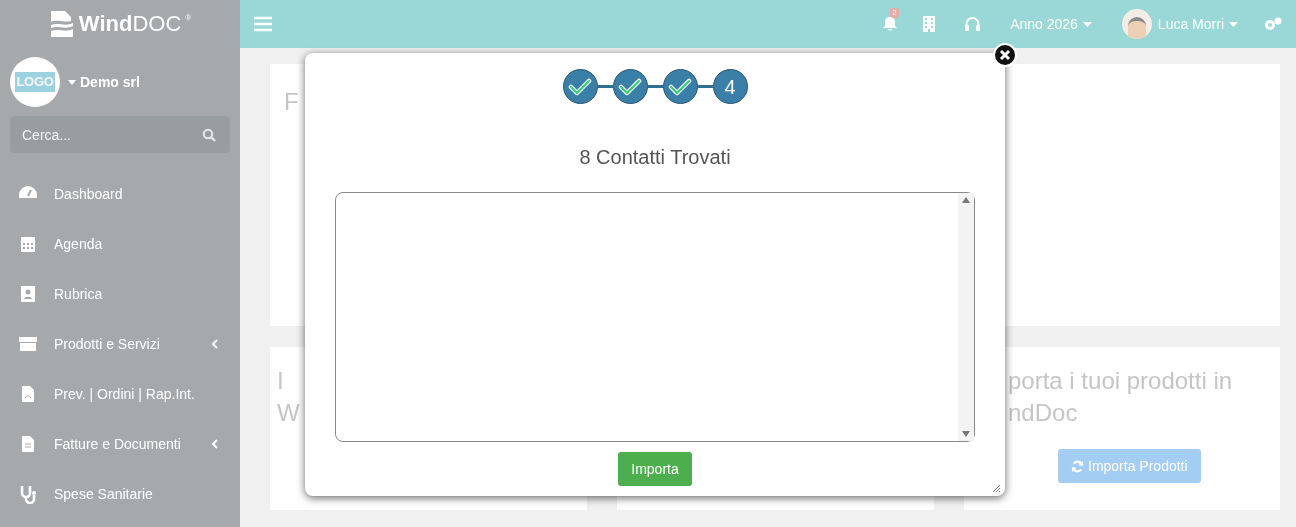  I want to click on menu-item: Prodotti e Servizi, so click(132, 344).